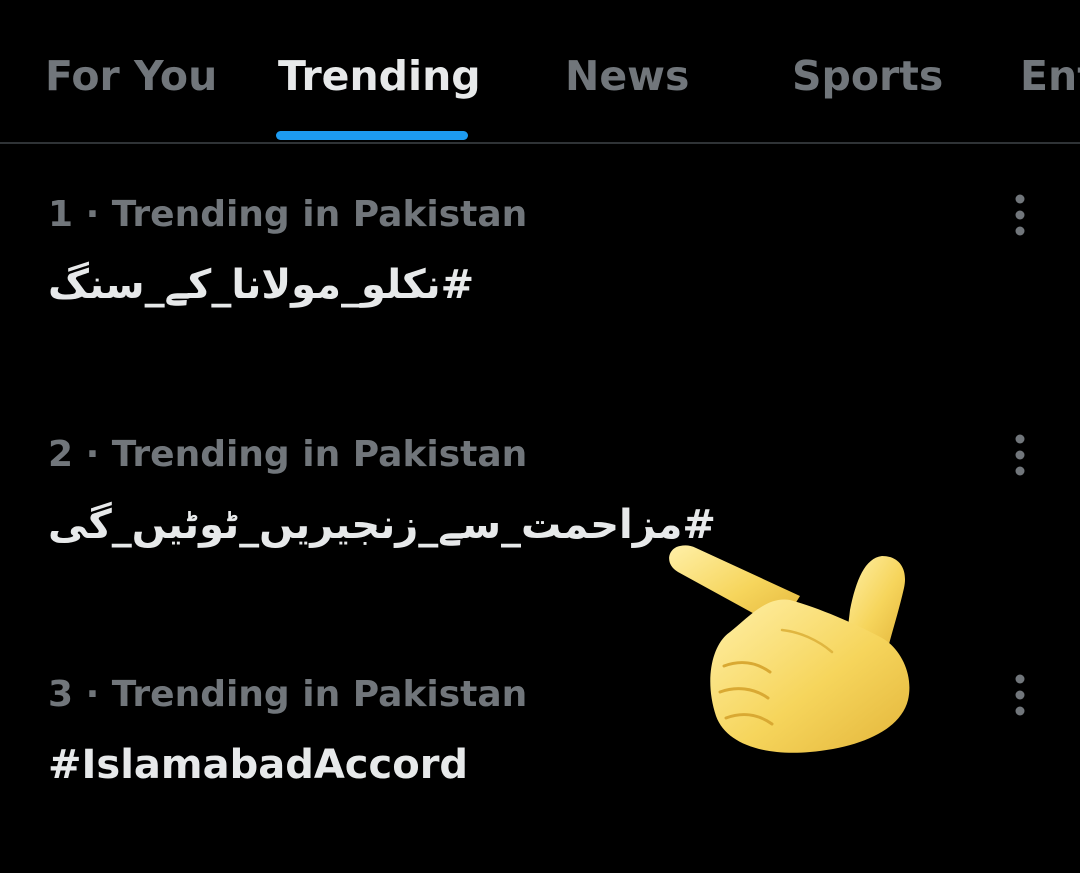 This screenshot has width=1080, height=873. I want to click on tab-news: News, so click(627, 76).